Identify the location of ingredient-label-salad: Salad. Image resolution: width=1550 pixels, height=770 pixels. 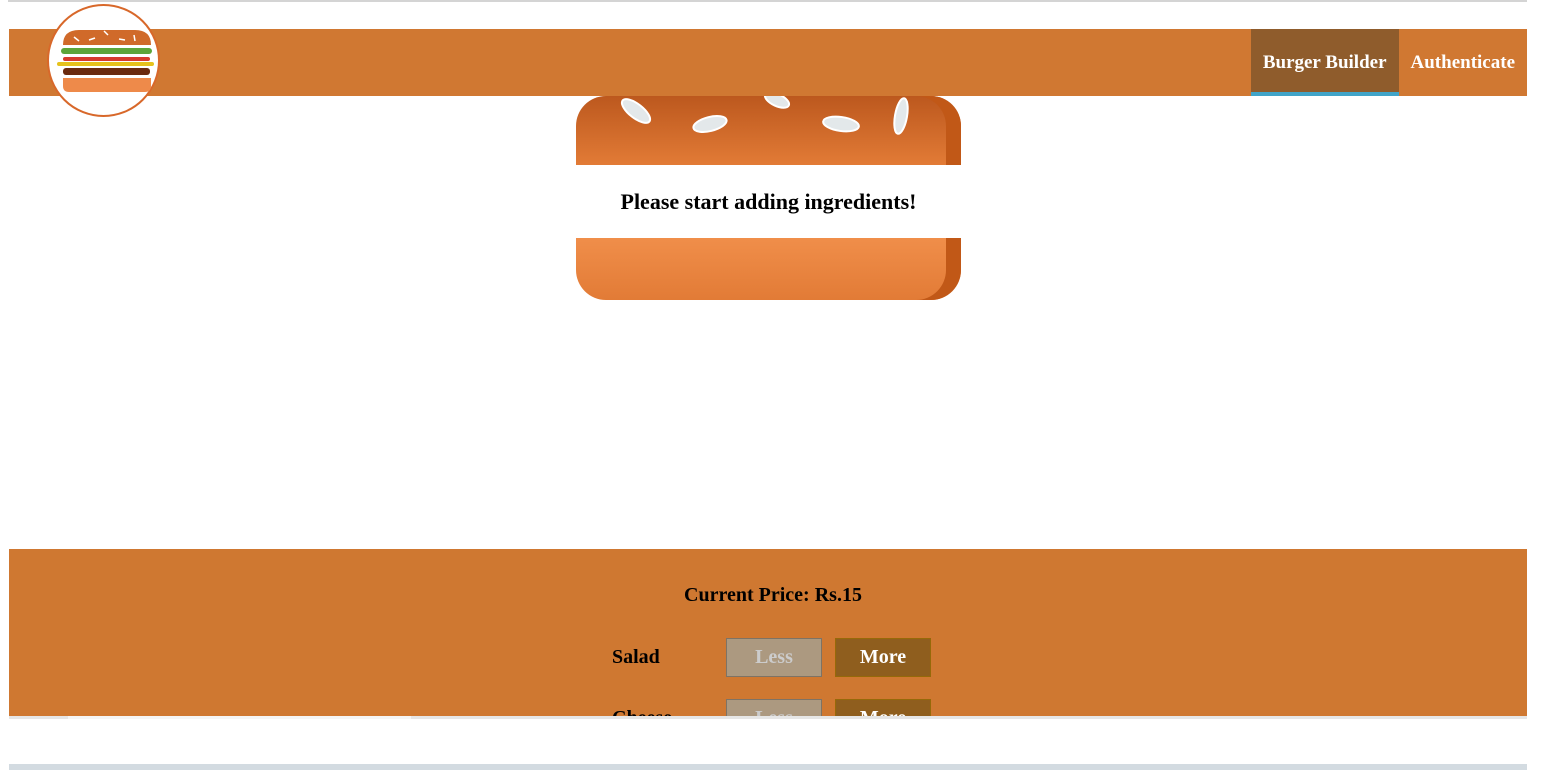
(636, 657).